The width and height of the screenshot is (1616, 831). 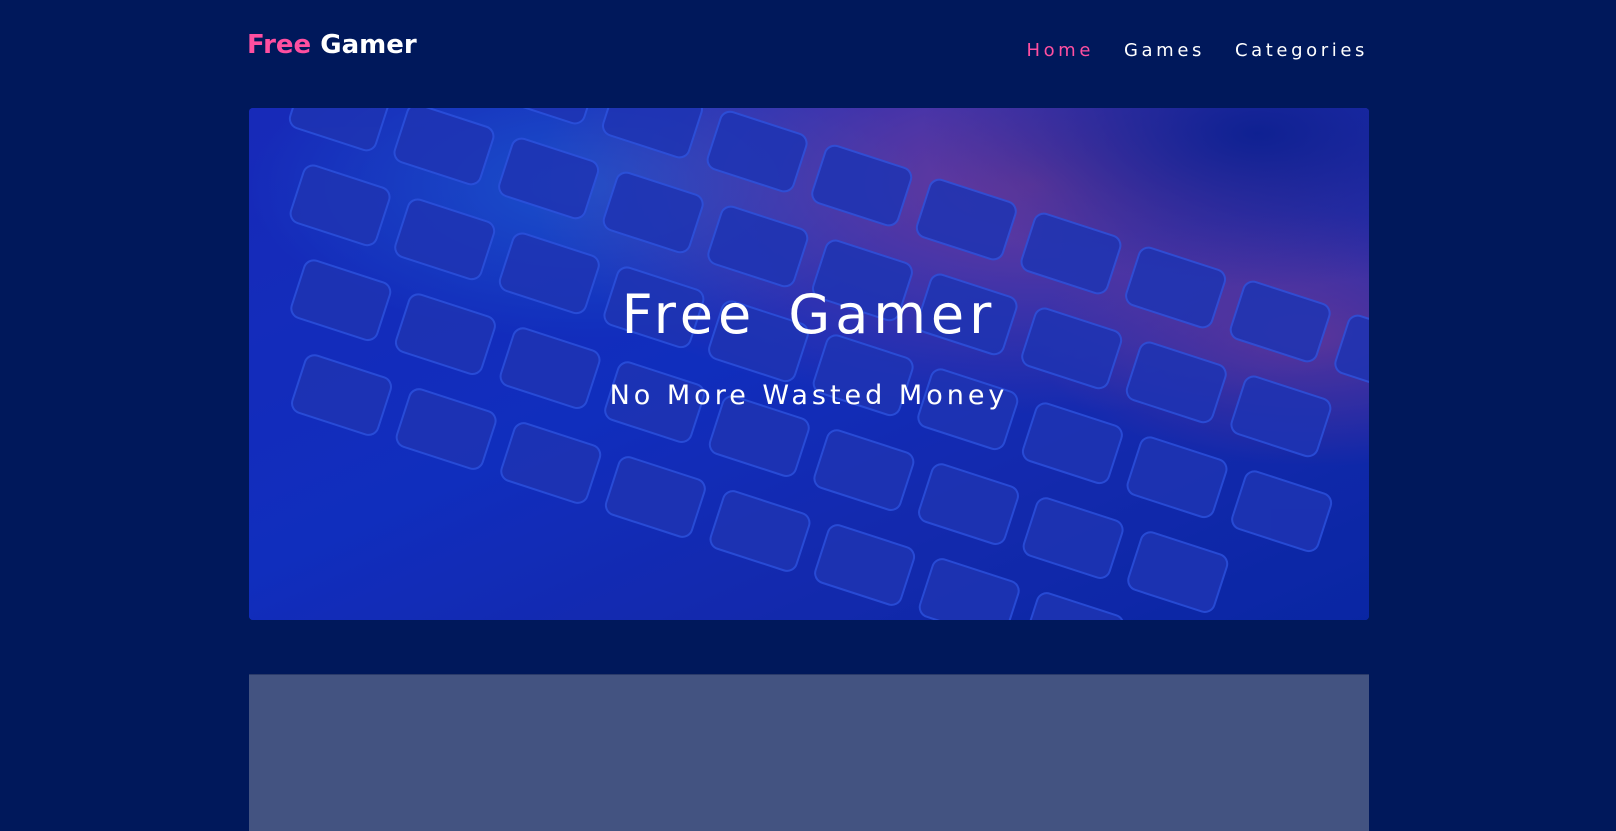 What do you see at coordinates (1301, 50) in the screenshot?
I see `nav-categories: Categories` at bounding box center [1301, 50].